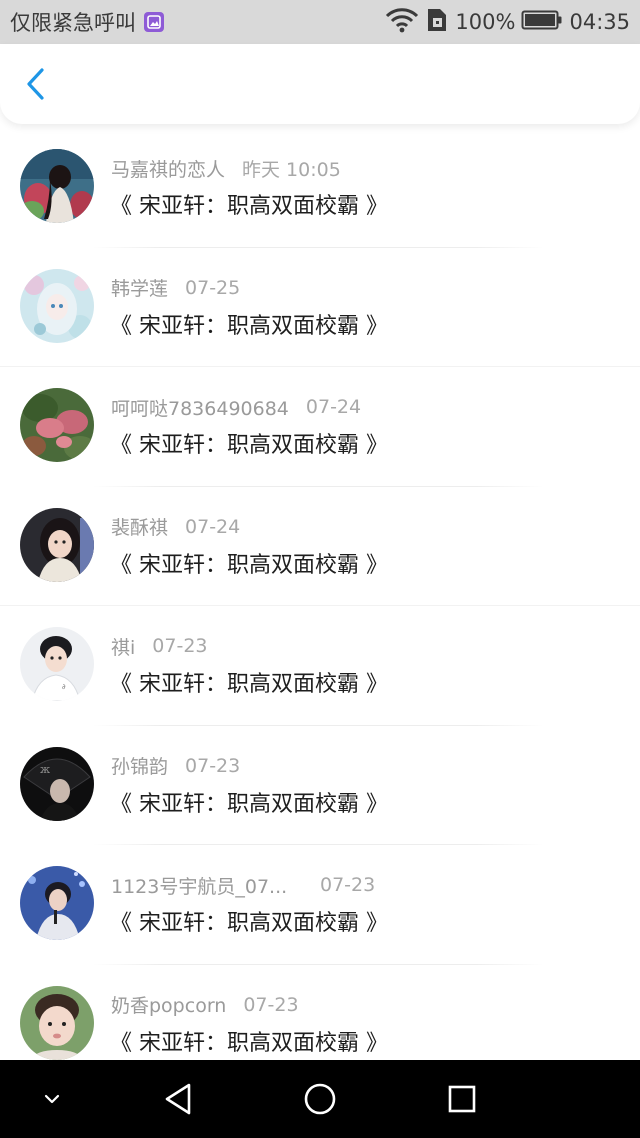  Describe the element at coordinates (169, 1006) in the screenshot. I see `sender-name: 奶香popcorn` at that location.